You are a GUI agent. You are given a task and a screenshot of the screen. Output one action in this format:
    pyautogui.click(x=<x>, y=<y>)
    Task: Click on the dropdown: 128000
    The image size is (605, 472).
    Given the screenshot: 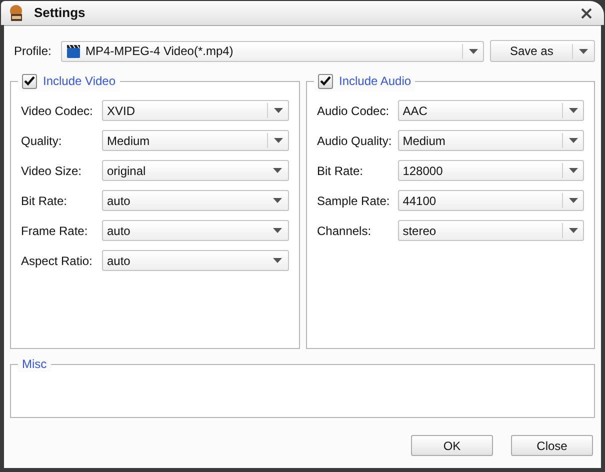 What is the action you would take?
    pyautogui.click(x=491, y=170)
    